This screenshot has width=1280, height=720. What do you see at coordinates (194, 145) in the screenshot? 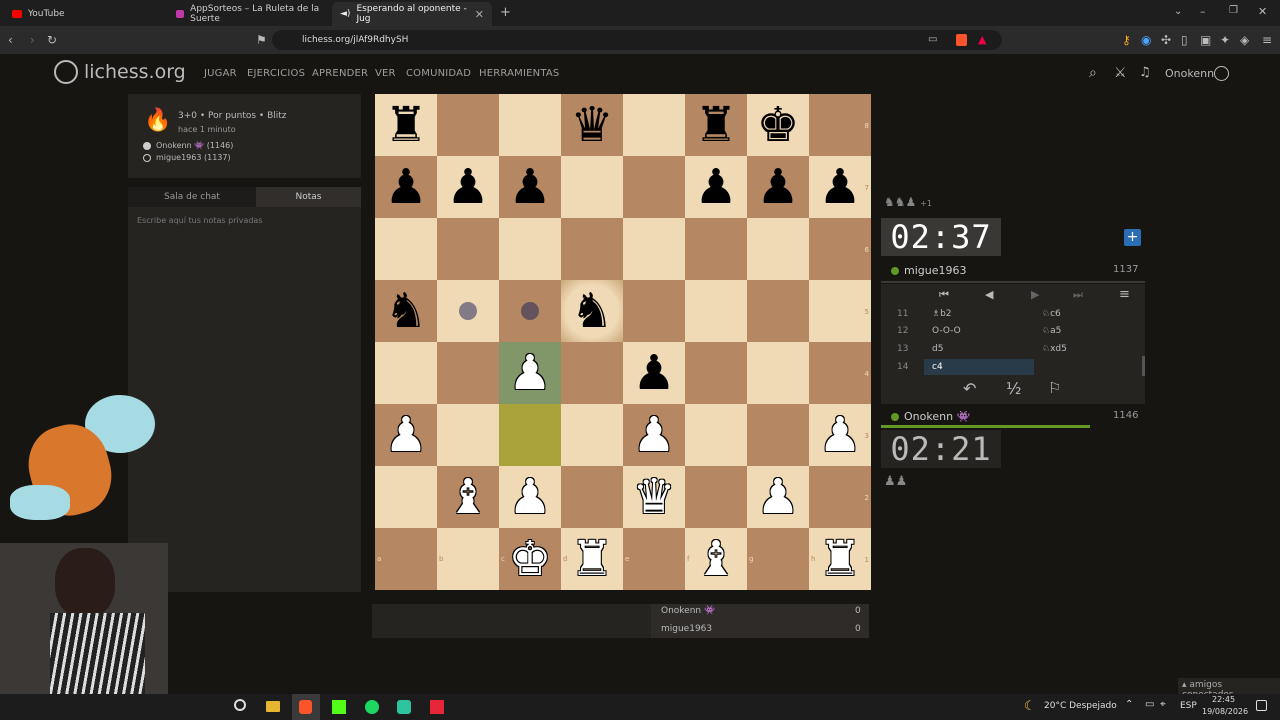
I see `white-player: Onokenn 👾 (1146)` at bounding box center [194, 145].